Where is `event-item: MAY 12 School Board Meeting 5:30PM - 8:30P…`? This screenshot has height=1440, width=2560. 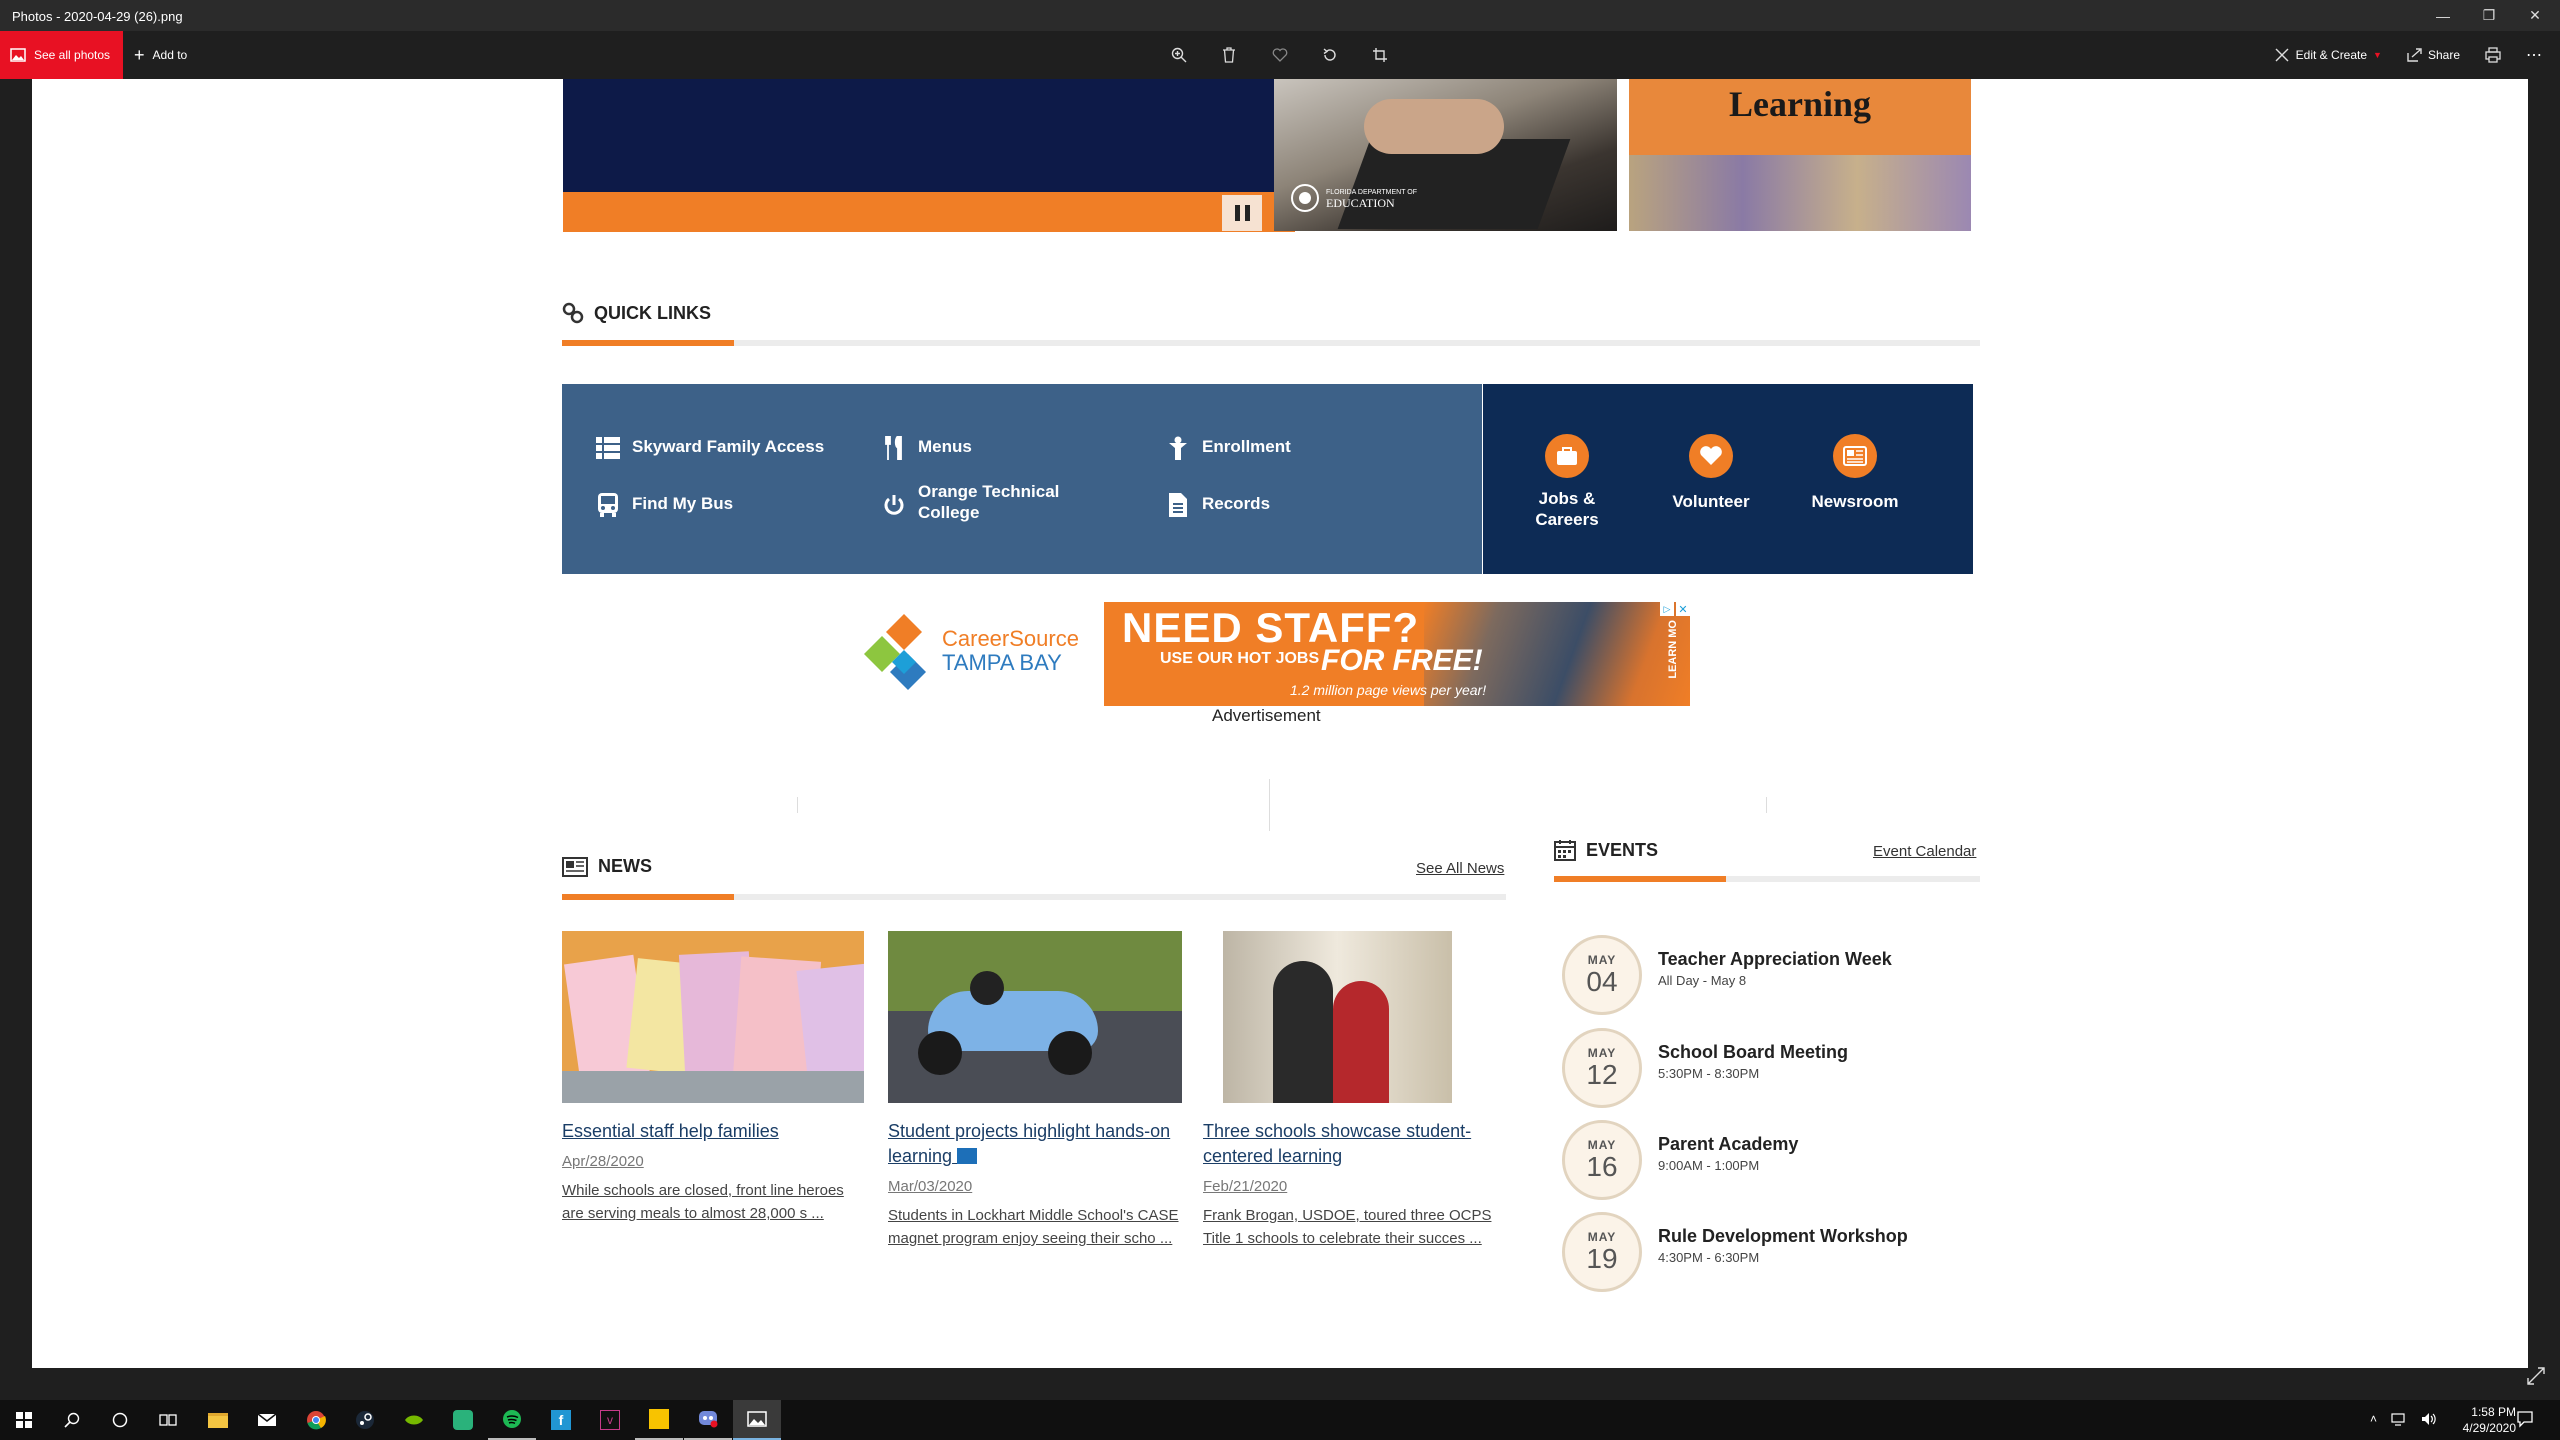 event-item: MAY 12 School Board Meeting 5:30PM - 8:30P… is located at coordinates (1705, 1068).